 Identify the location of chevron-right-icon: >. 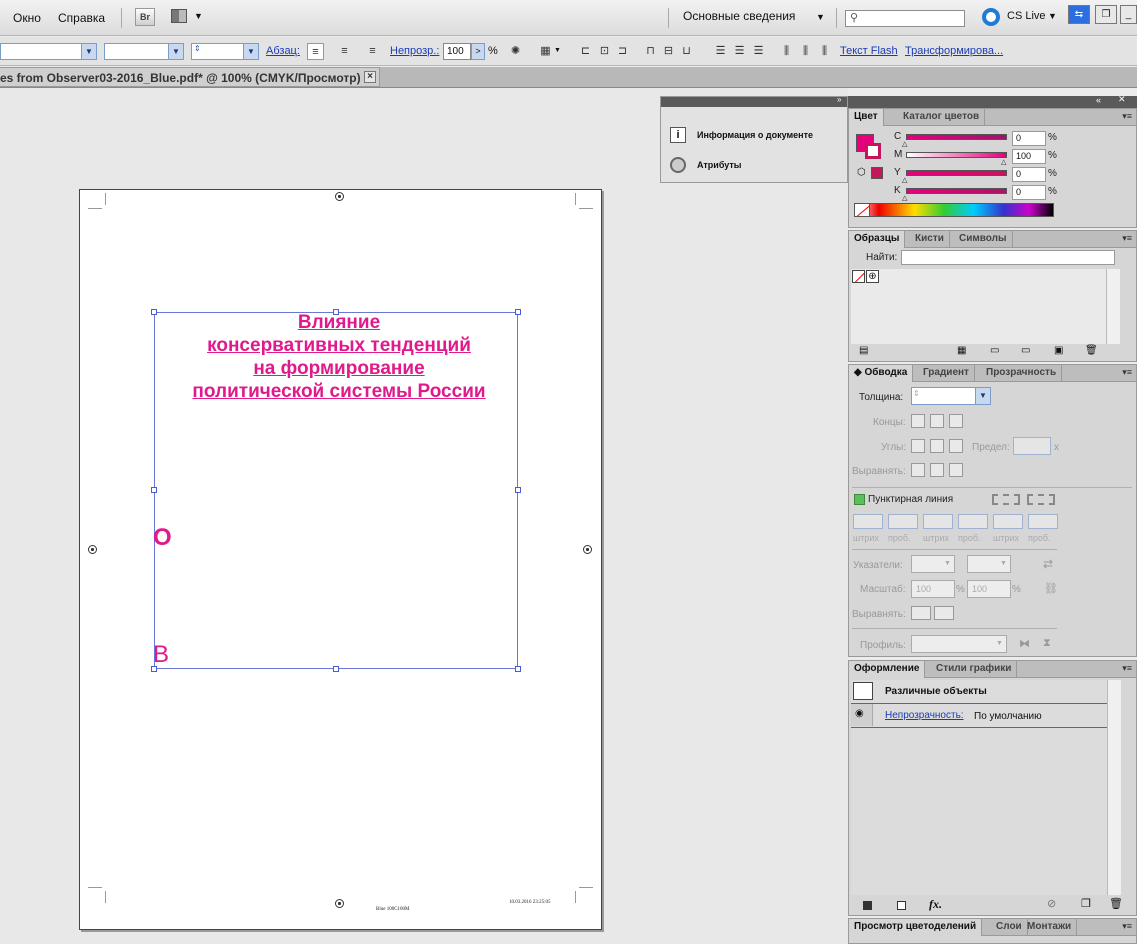
(478, 51).